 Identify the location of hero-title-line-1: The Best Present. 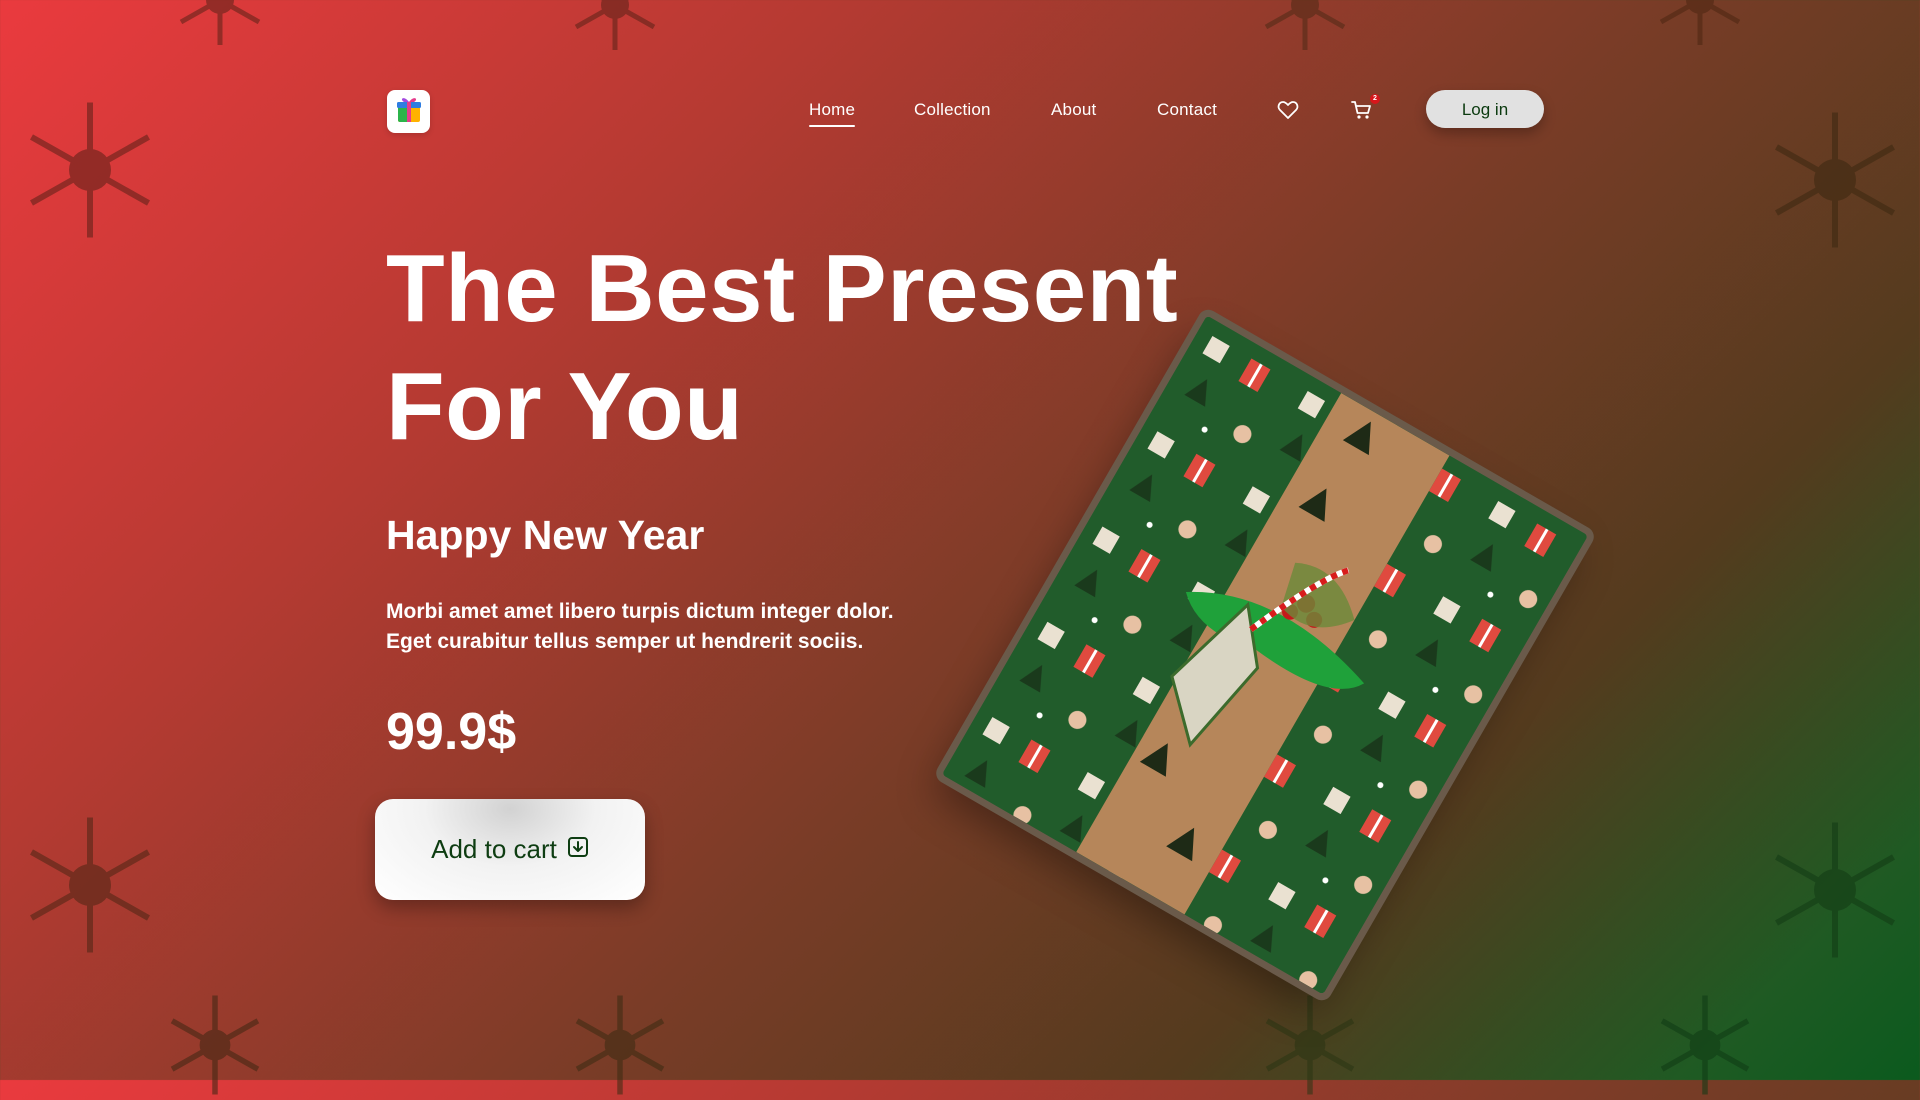
(782, 288).